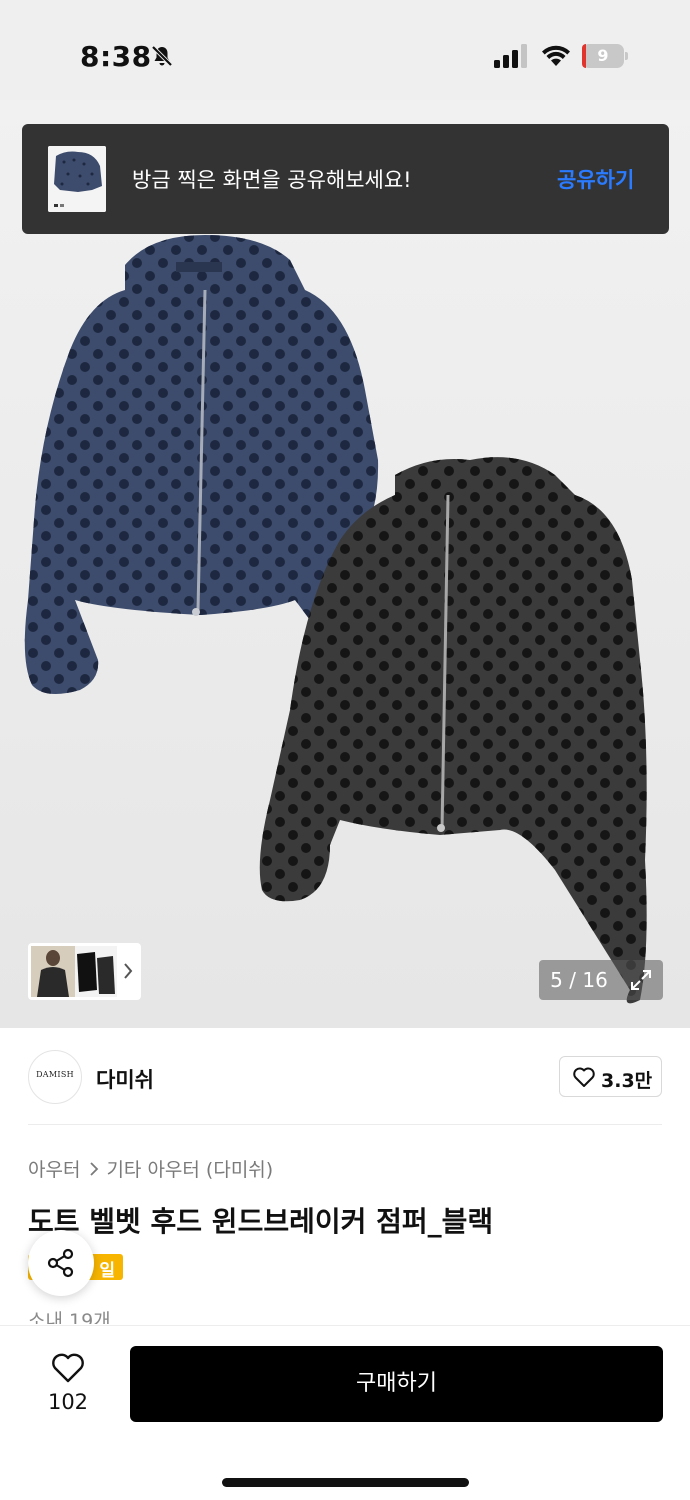  Describe the element at coordinates (345, 50) in the screenshot. I see `status-bar: 8:38 9` at that location.